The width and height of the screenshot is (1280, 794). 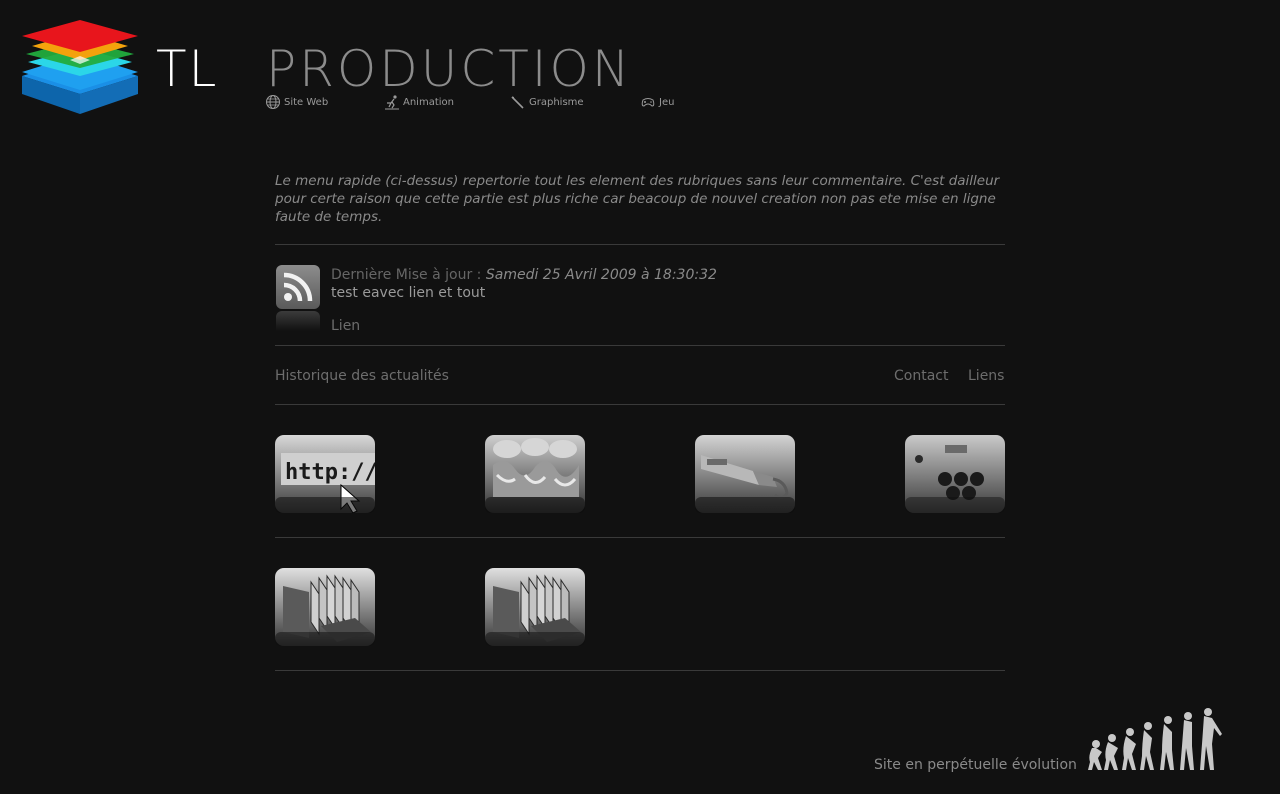 What do you see at coordinates (406, 275) in the screenshot?
I see `date-label: Dernière Mise à jour :` at bounding box center [406, 275].